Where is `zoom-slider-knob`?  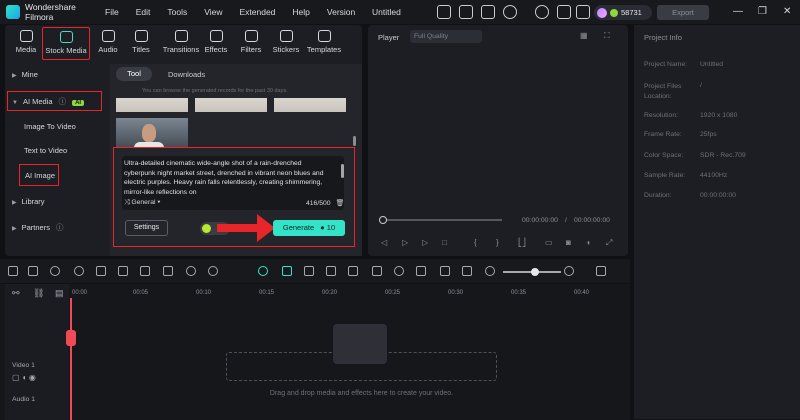
zoom-slider-knob is located at coordinates (534, 272).